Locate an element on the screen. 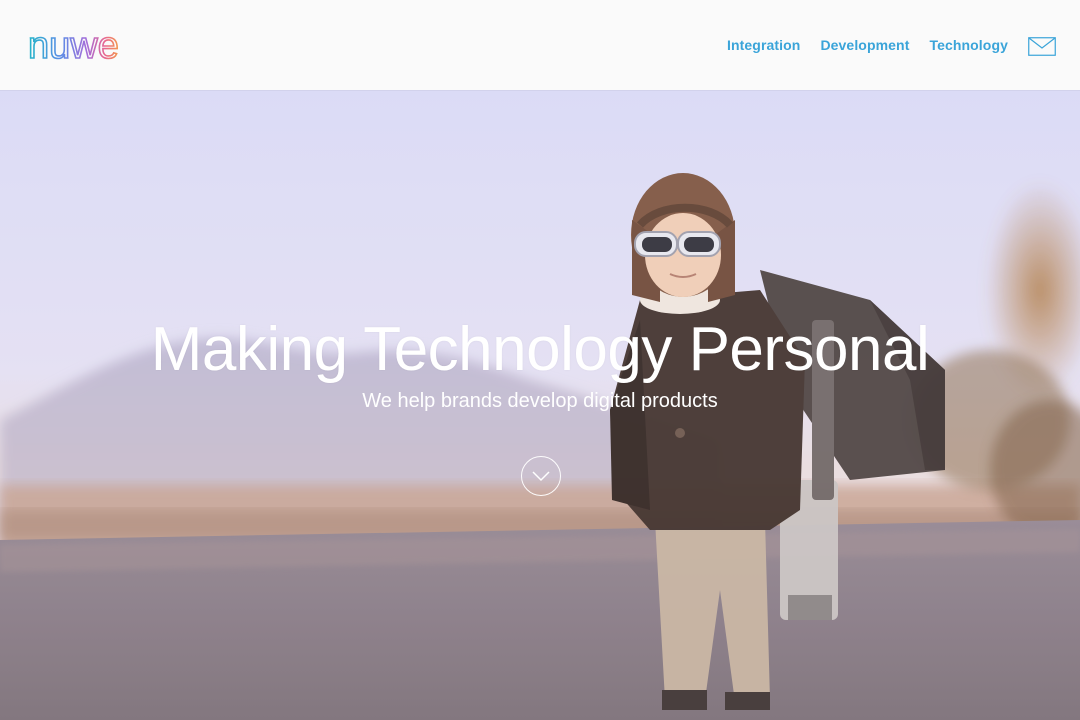 This screenshot has width=1080, height=720. logo-text: nuwe is located at coordinates (73, 46).